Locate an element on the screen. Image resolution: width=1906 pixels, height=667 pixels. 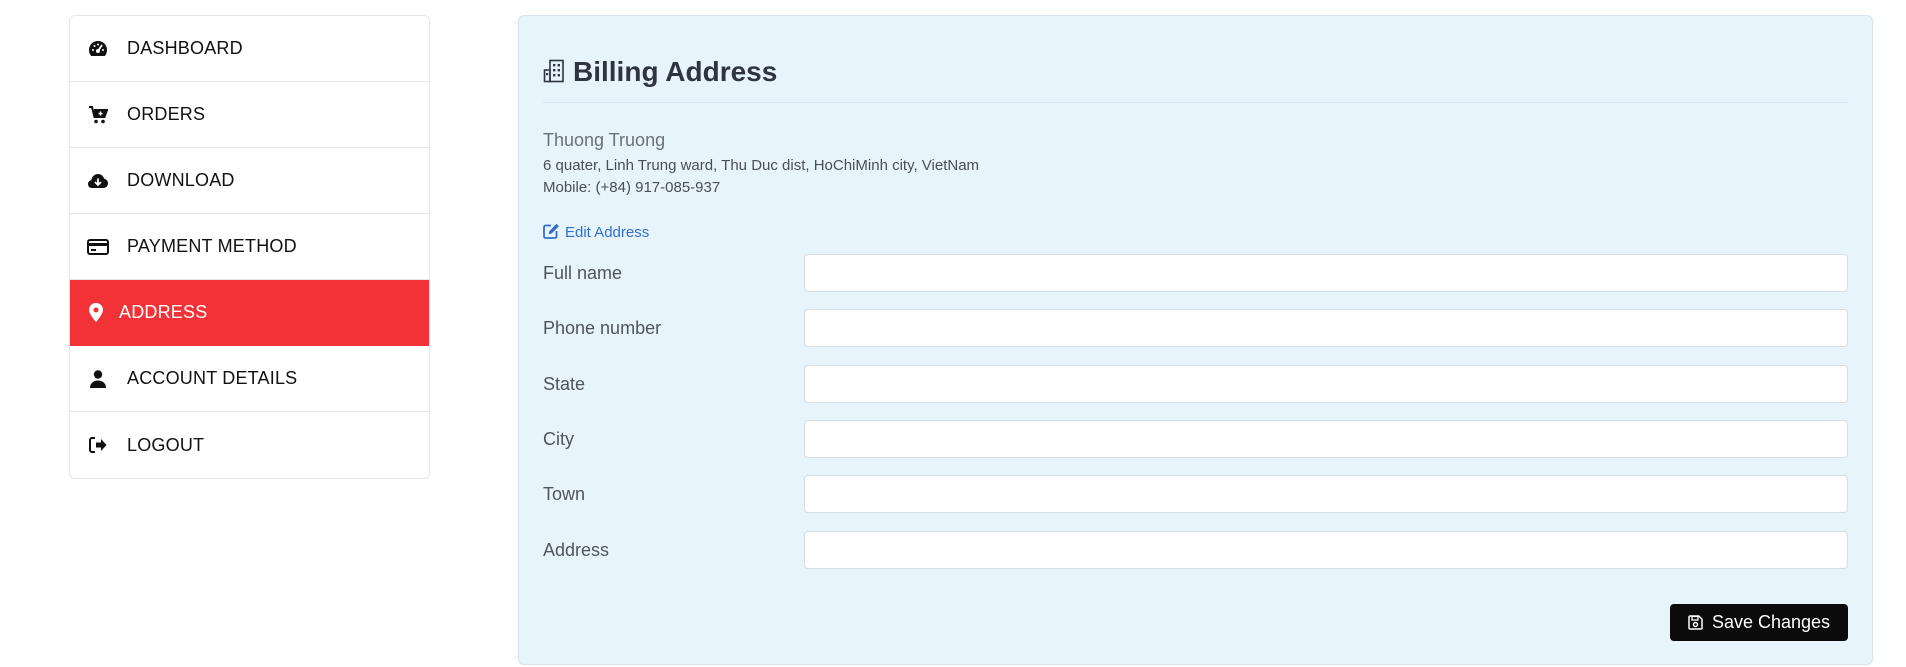
sidebar-item-download: DOWNLOAD is located at coordinates (249, 181).